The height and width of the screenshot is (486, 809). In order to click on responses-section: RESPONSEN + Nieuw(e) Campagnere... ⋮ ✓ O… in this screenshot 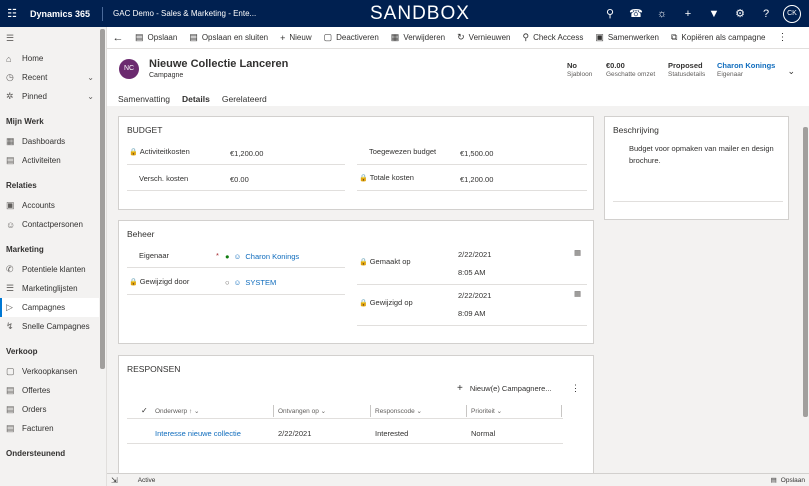, I will do `click(356, 414)`.